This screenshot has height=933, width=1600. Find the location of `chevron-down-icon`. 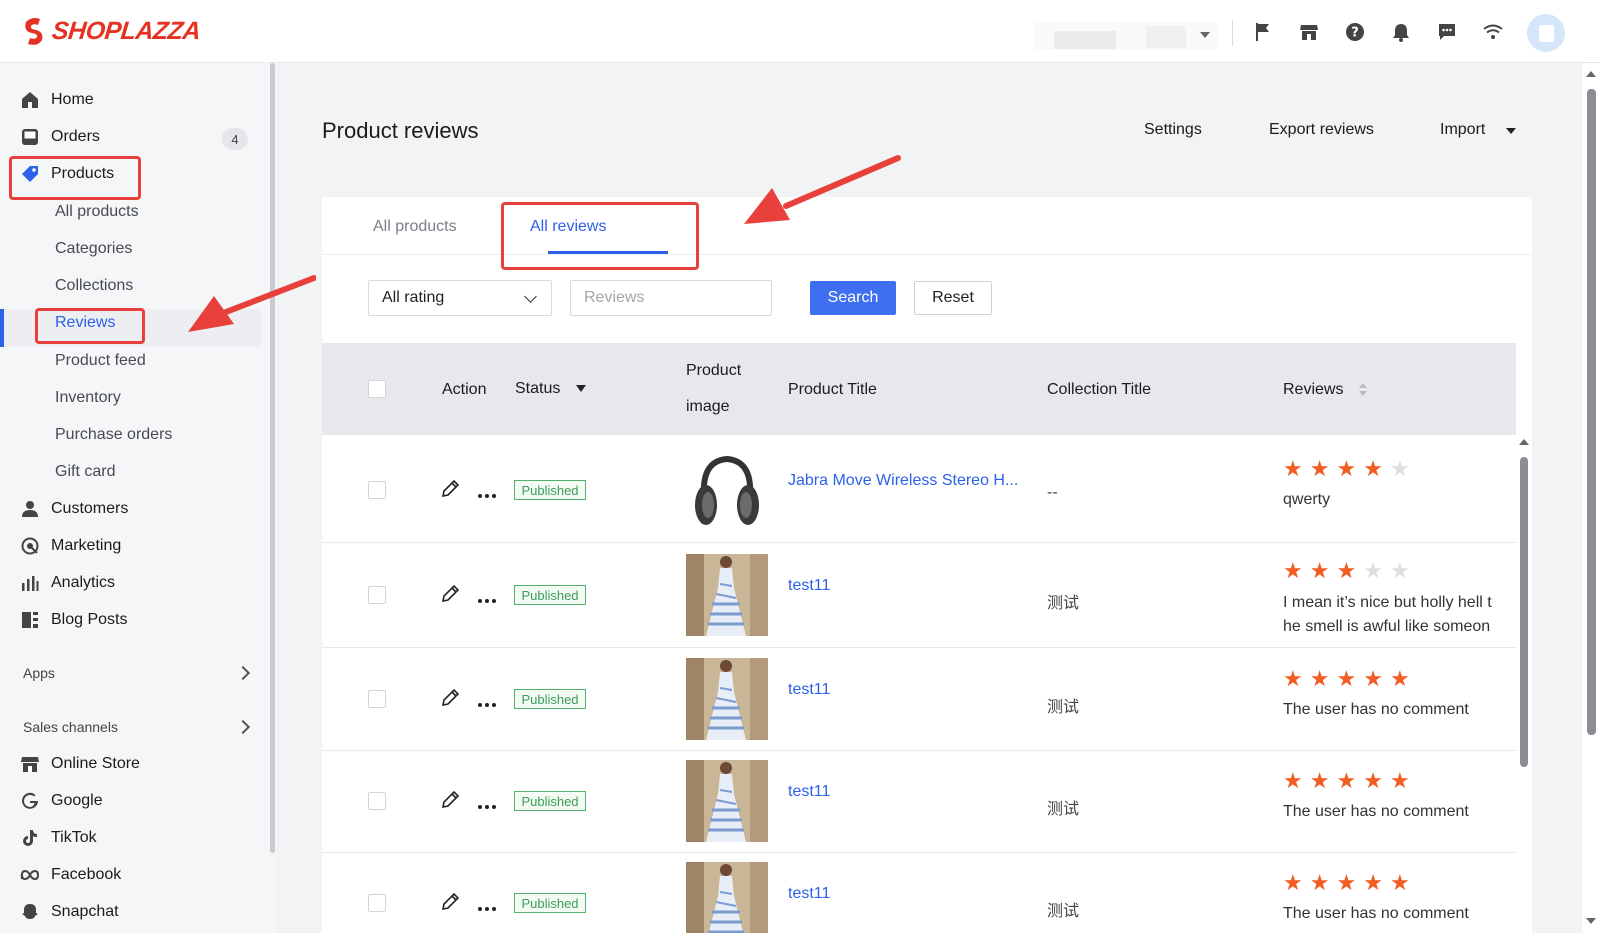

chevron-down-icon is located at coordinates (1205, 35).